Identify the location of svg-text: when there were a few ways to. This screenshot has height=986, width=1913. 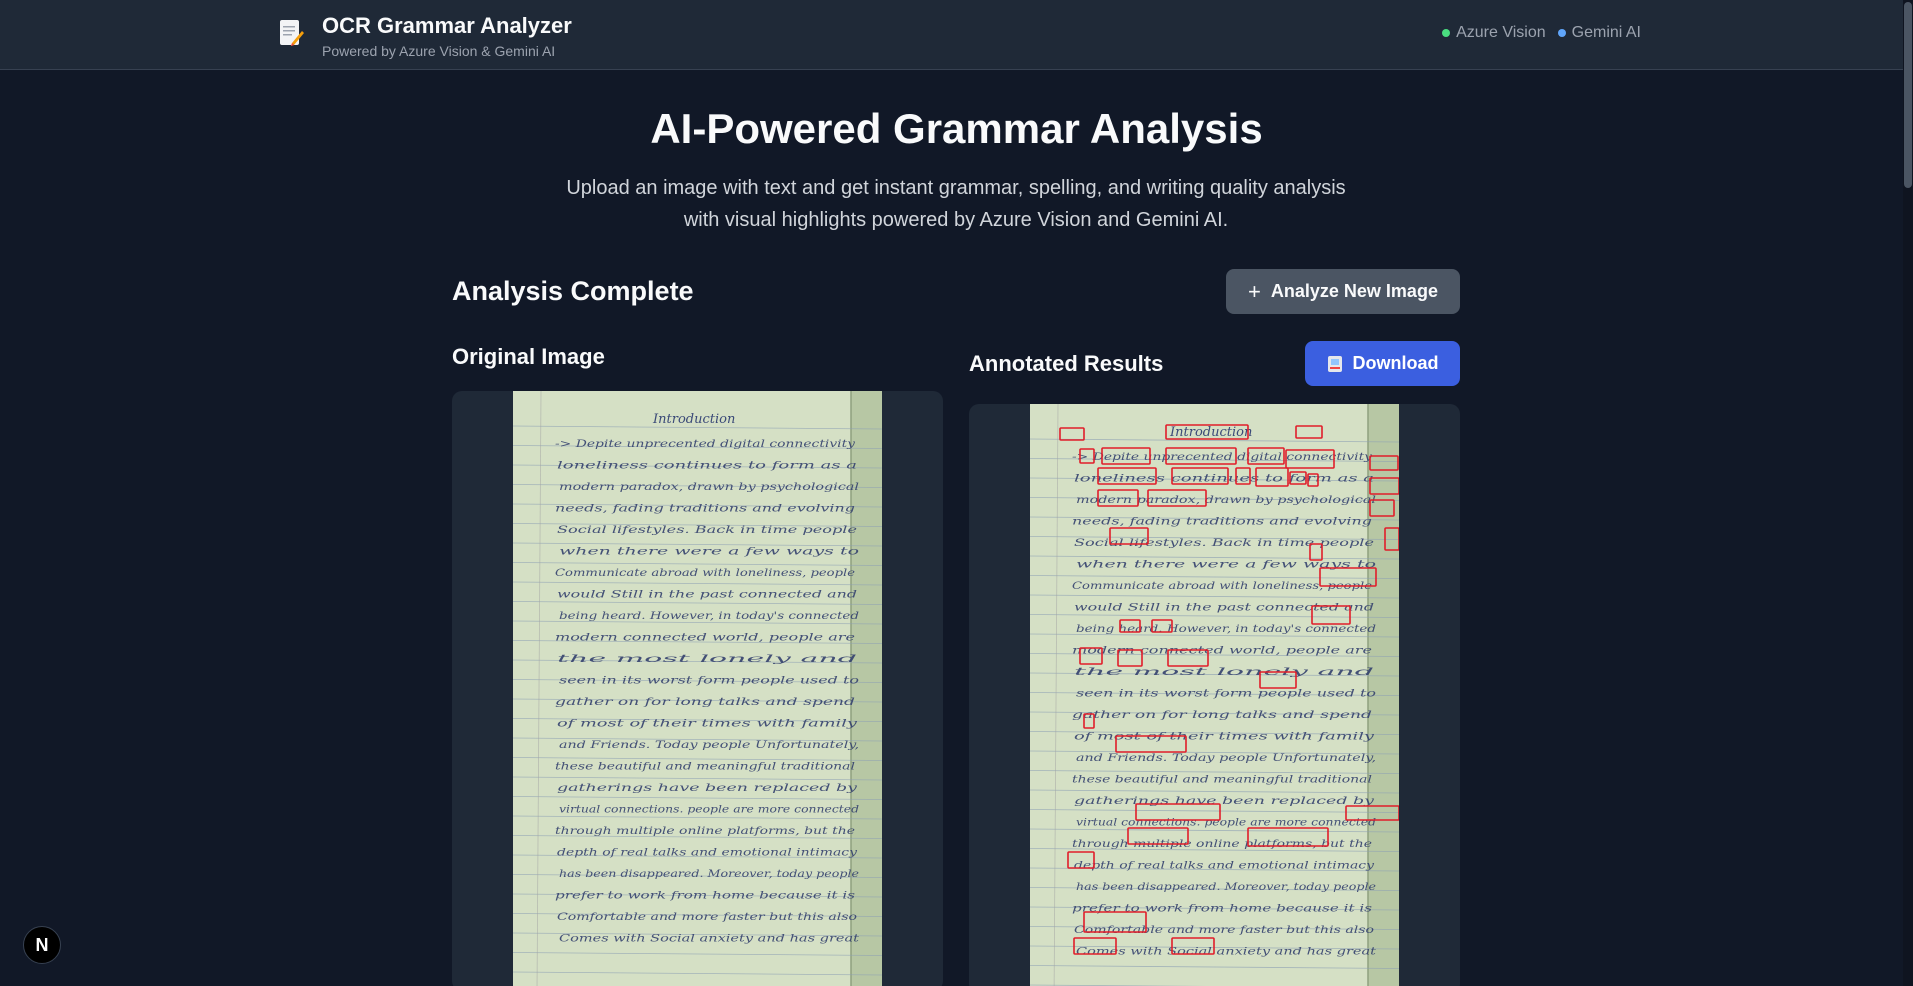
(709, 552).